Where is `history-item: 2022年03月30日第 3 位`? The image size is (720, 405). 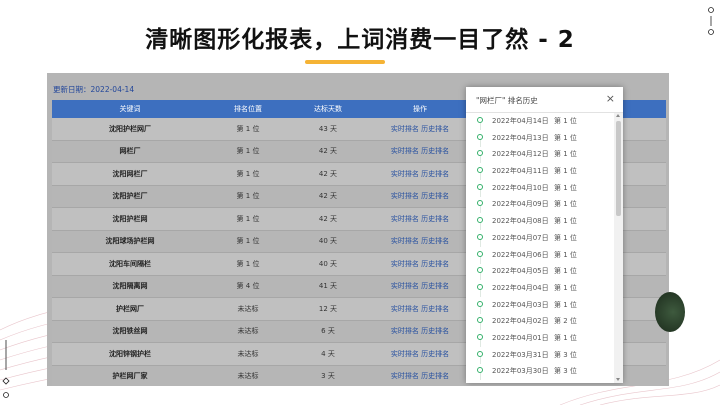
history-item: 2022年03月30日第 3 位 is located at coordinates (540, 372).